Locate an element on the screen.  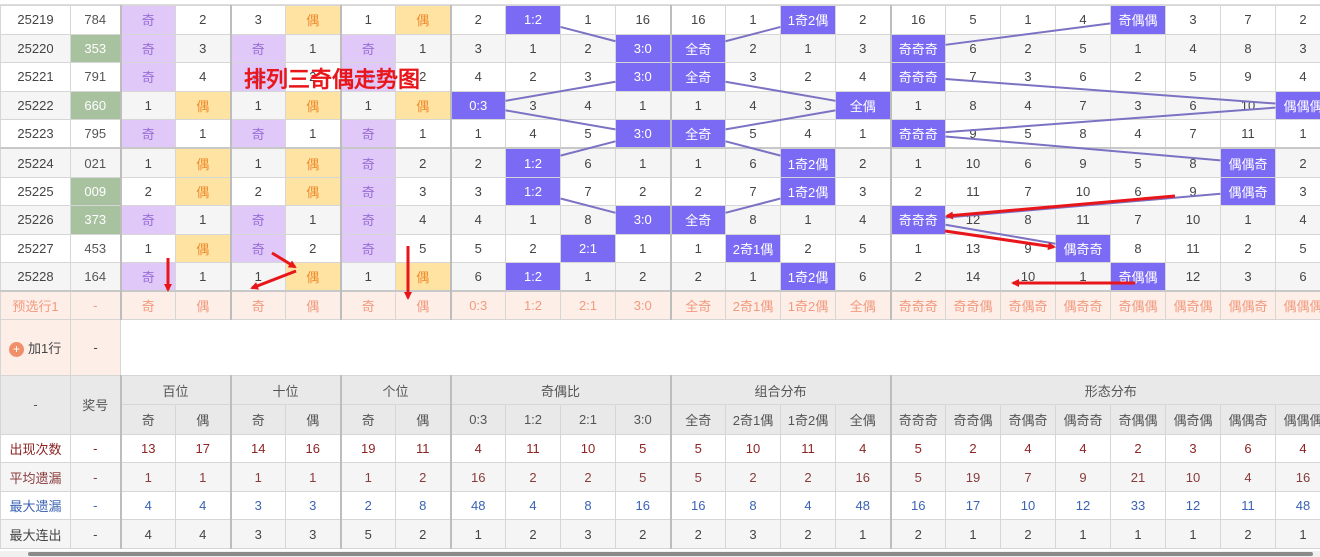
preselect-option: 2奇1偶 is located at coordinates (753, 305).